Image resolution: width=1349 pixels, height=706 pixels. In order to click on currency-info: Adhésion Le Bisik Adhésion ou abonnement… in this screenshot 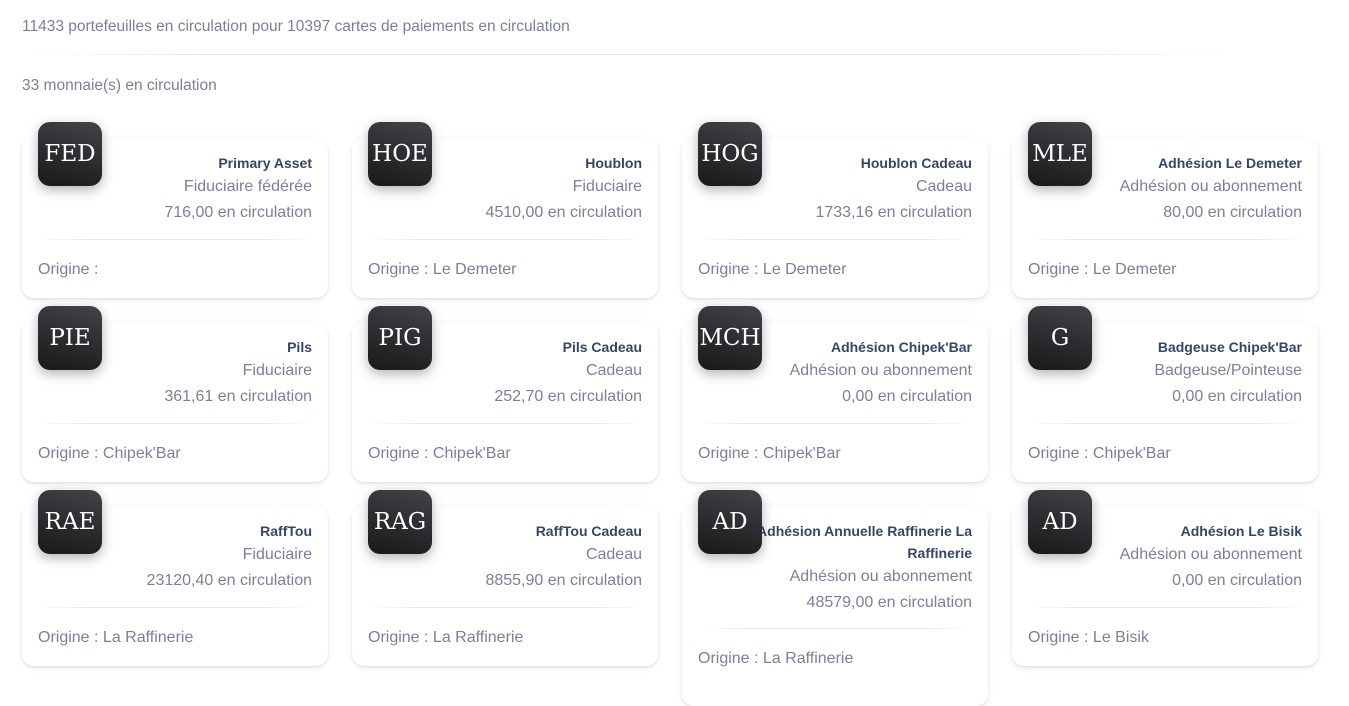, I will do `click(1201, 557)`.